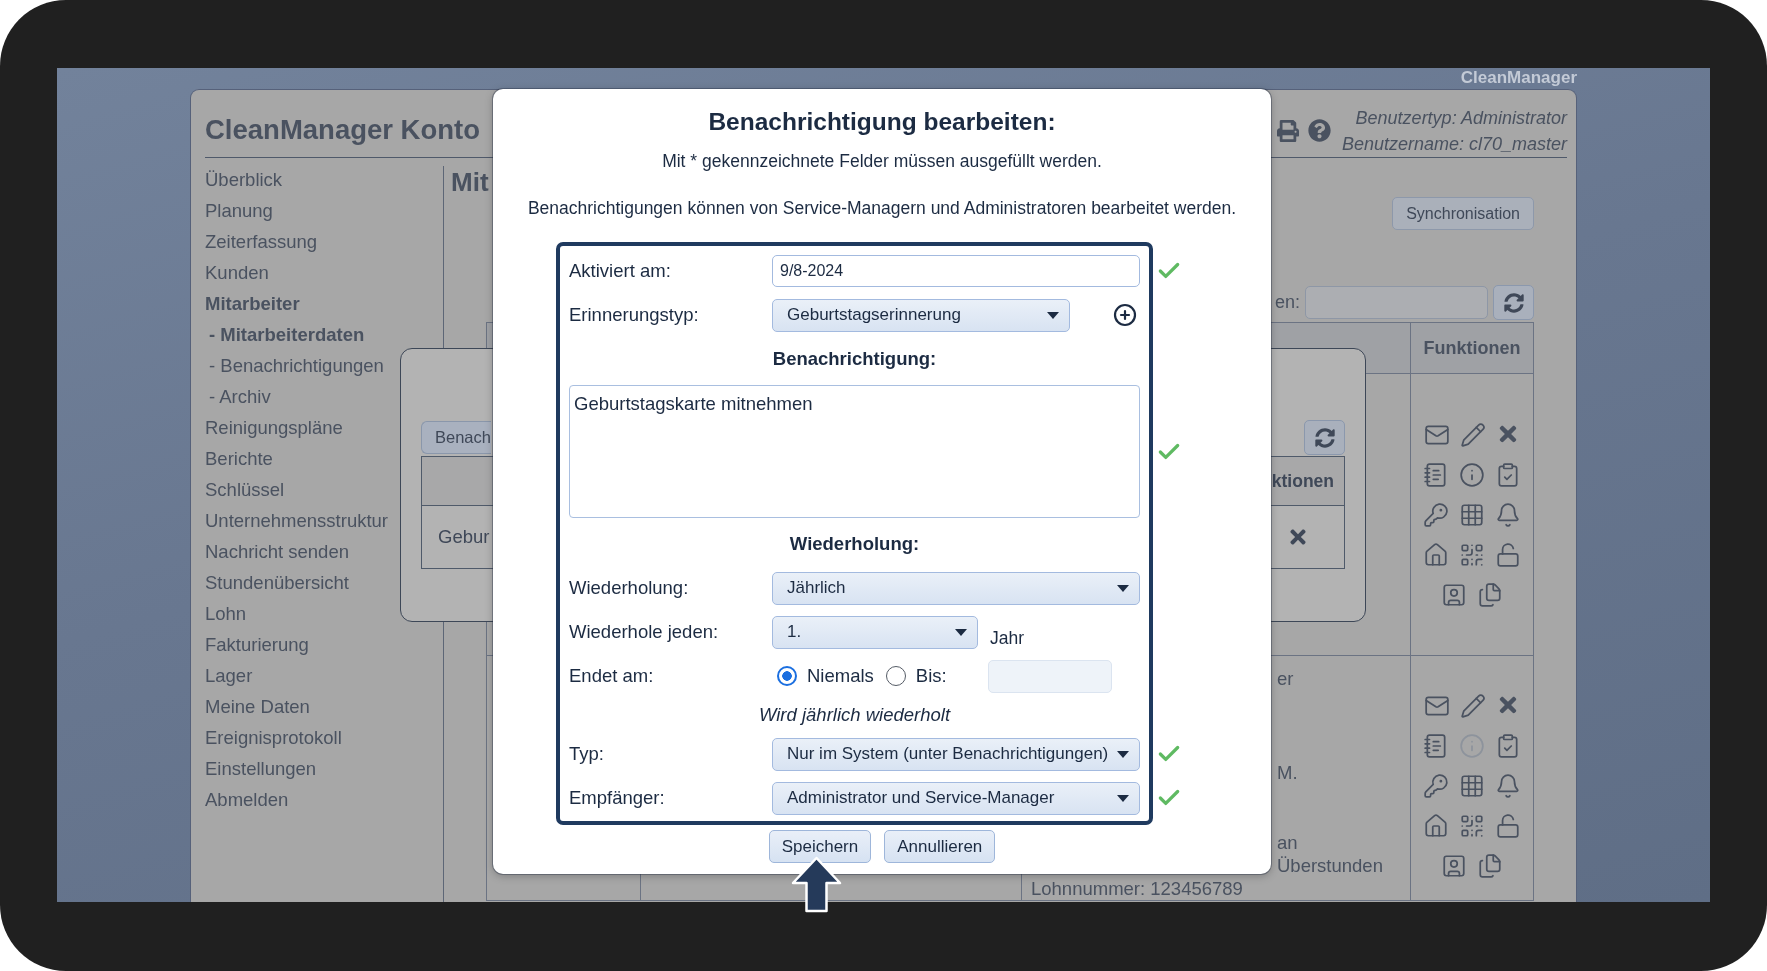  I want to click on user-type: Benutzertyp: Administrator, so click(1461, 118).